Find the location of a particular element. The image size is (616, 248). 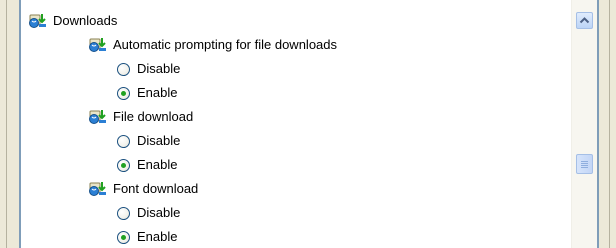

chevron-up-icon is located at coordinates (584, 20).